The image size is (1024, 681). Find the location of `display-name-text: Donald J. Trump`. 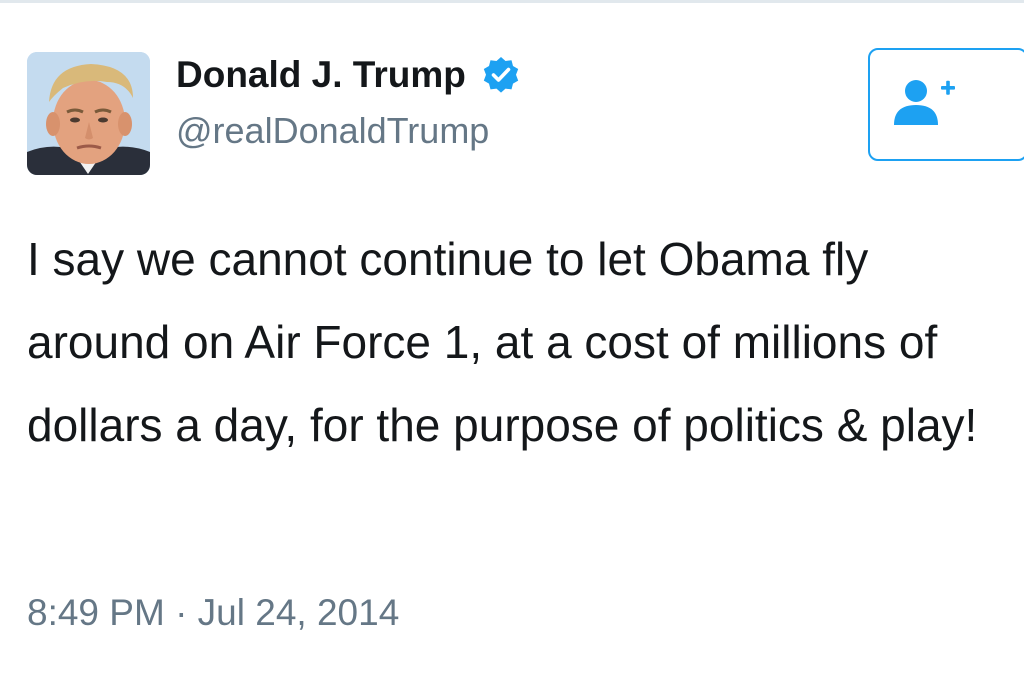

display-name-text: Donald J. Trump is located at coordinates (321, 75).